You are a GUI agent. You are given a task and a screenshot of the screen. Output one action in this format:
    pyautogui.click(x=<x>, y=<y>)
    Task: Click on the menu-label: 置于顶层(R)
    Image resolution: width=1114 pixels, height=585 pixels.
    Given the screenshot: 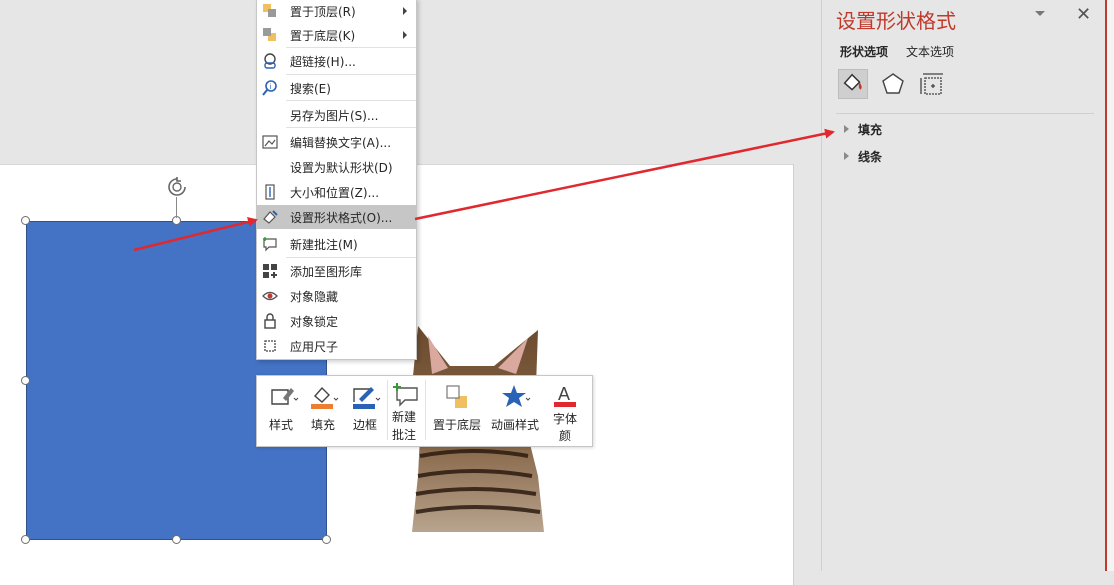 What is the action you would take?
    pyautogui.click(x=323, y=12)
    